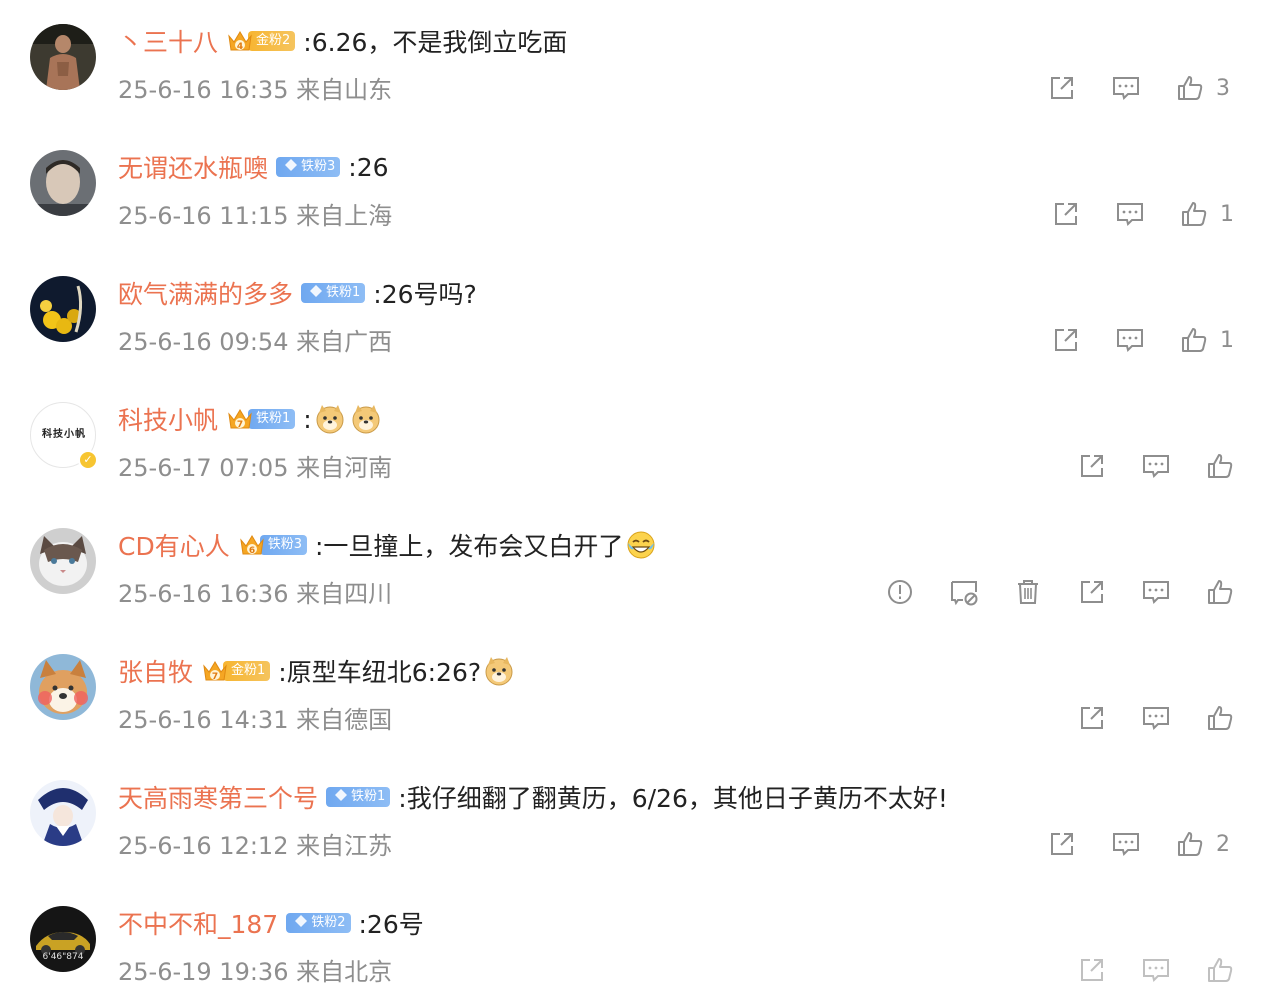 This screenshot has height=1000, width=1268. I want to click on report-icon, so click(900, 592).